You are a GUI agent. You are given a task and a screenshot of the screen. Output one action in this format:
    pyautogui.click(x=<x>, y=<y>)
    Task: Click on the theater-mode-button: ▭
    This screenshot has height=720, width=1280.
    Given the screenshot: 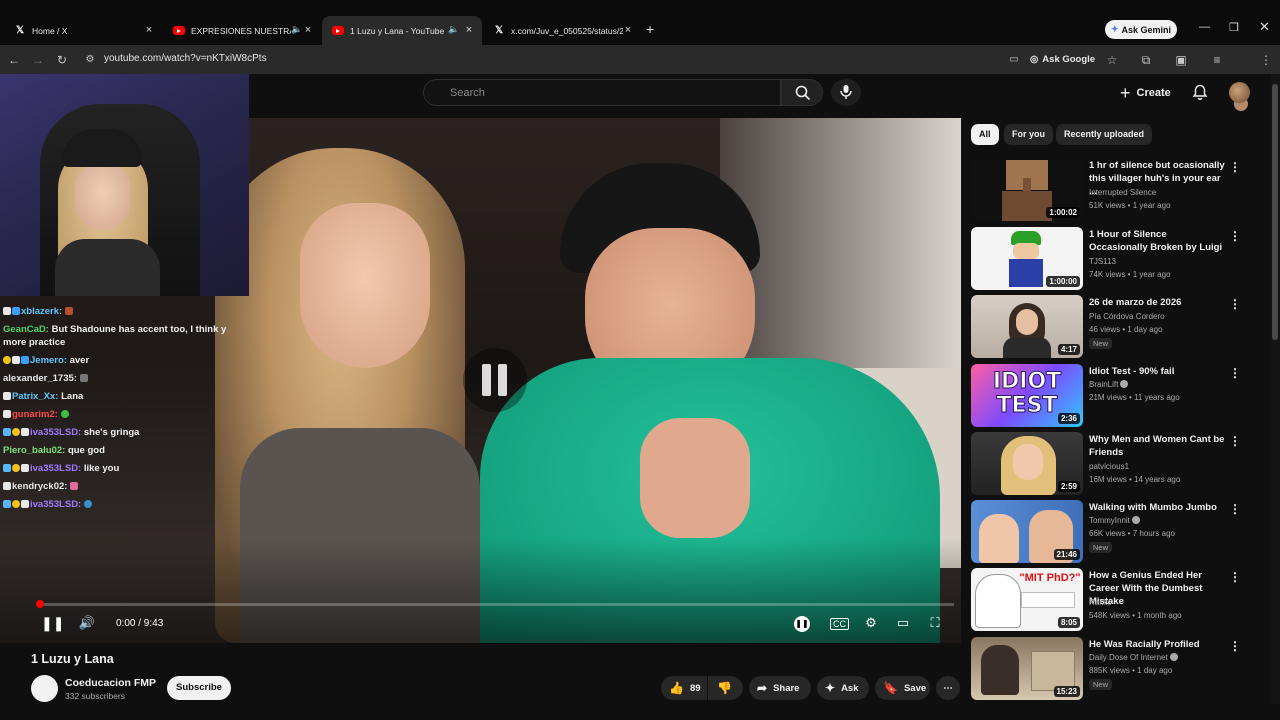 What is the action you would take?
    pyautogui.click(x=903, y=624)
    